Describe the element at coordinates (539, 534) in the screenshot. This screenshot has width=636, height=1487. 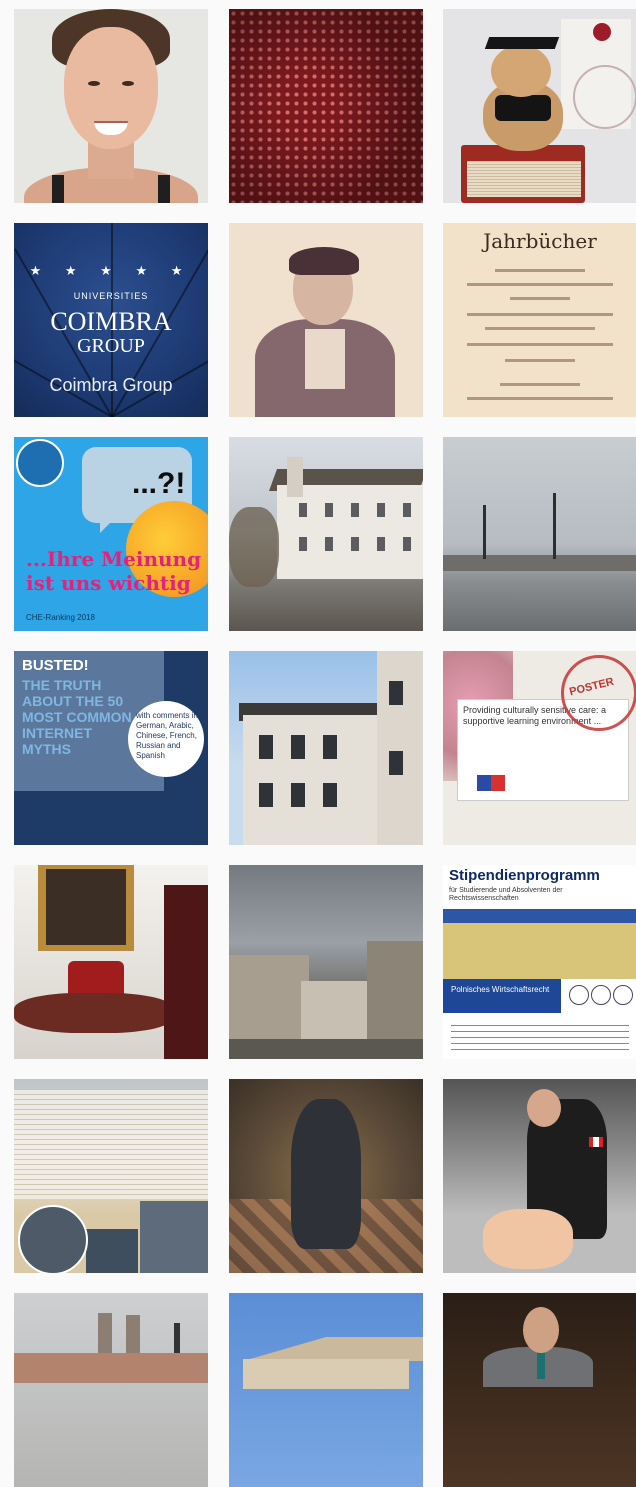
I see `grid-tile-fog` at that location.